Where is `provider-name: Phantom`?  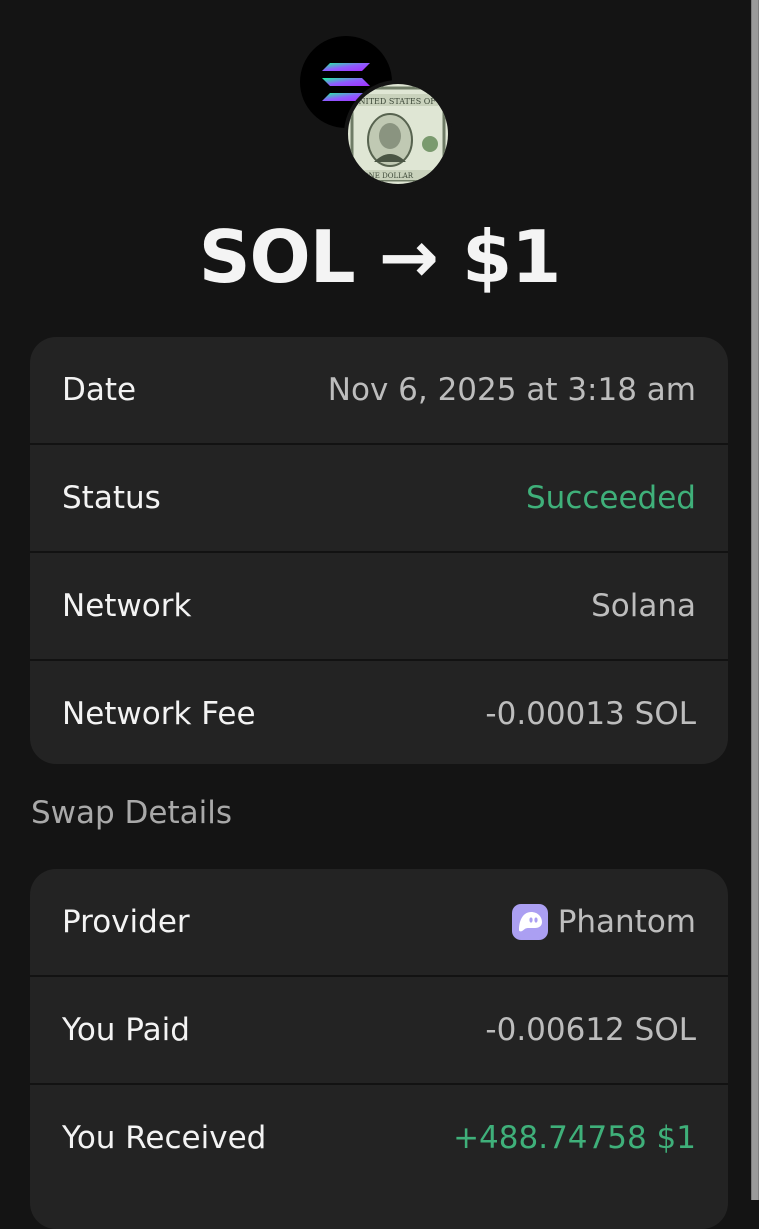
provider-name: Phantom is located at coordinates (626, 922).